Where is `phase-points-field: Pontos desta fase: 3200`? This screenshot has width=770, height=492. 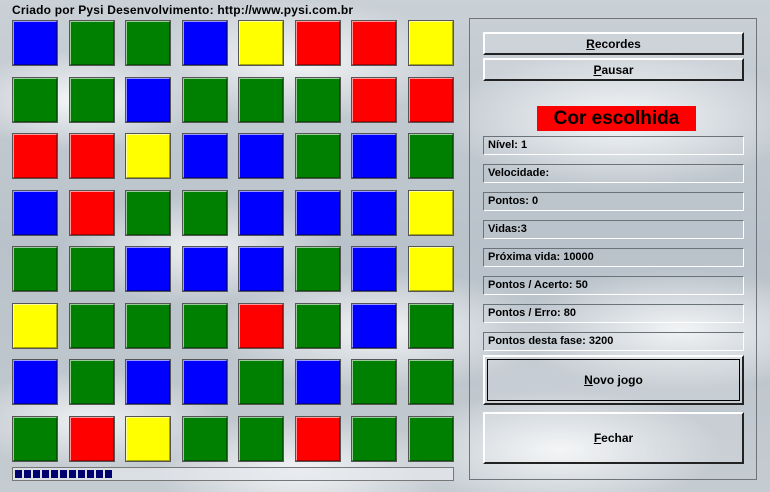 phase-points-field: Pontos desta fase: 3200 is located at coordinates (613, 341).